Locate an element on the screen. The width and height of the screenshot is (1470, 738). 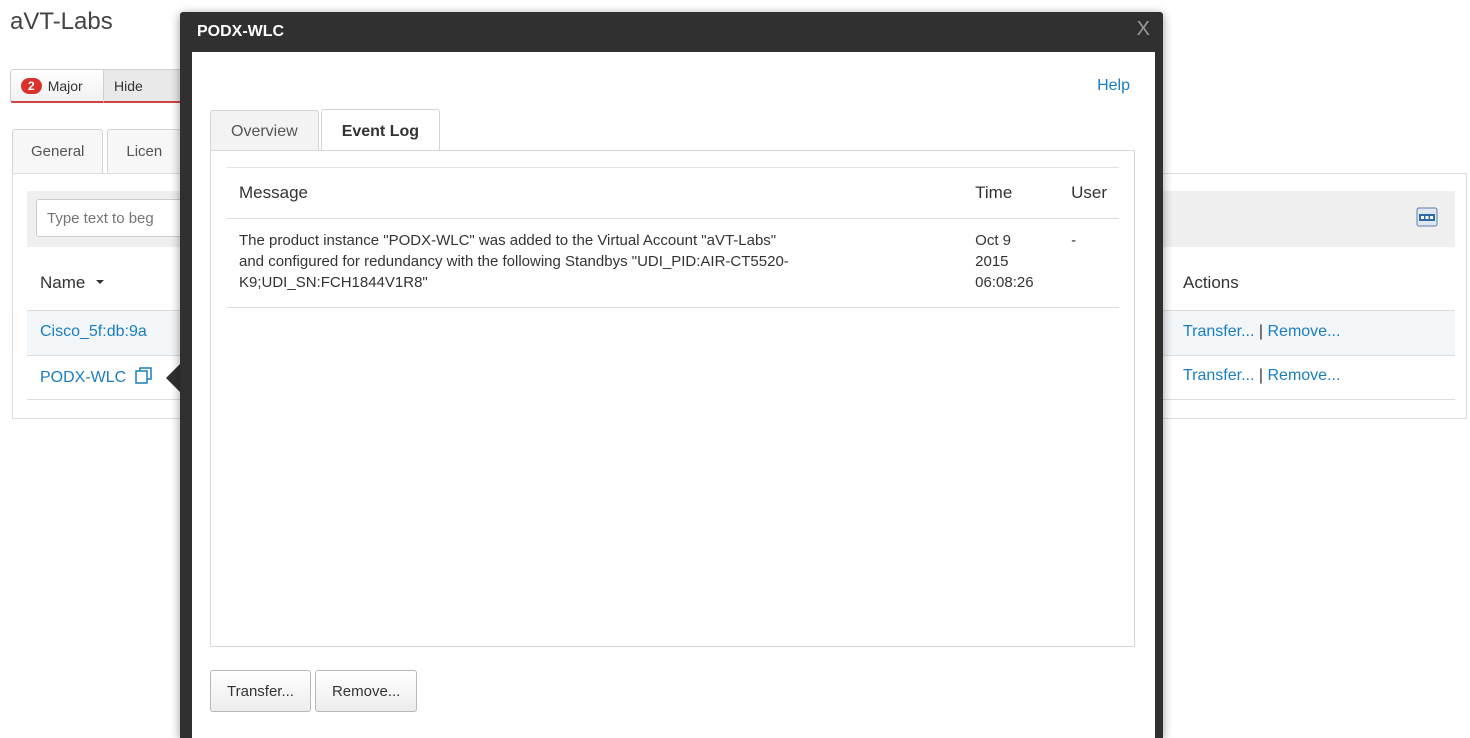
actions-column-header: Actions is located at coordinates (1211, 282).